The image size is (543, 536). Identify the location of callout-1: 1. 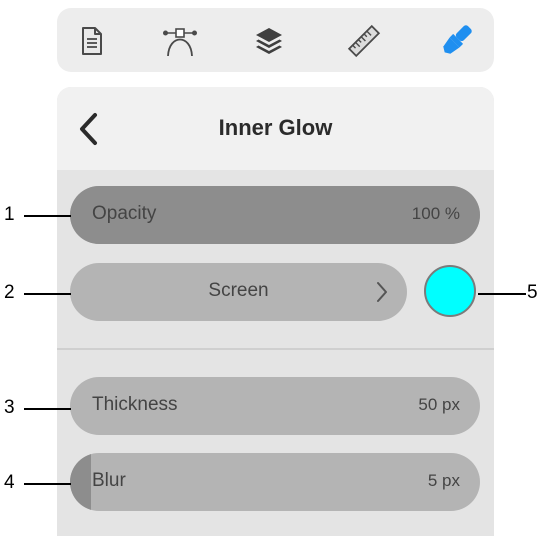
(9, 214).